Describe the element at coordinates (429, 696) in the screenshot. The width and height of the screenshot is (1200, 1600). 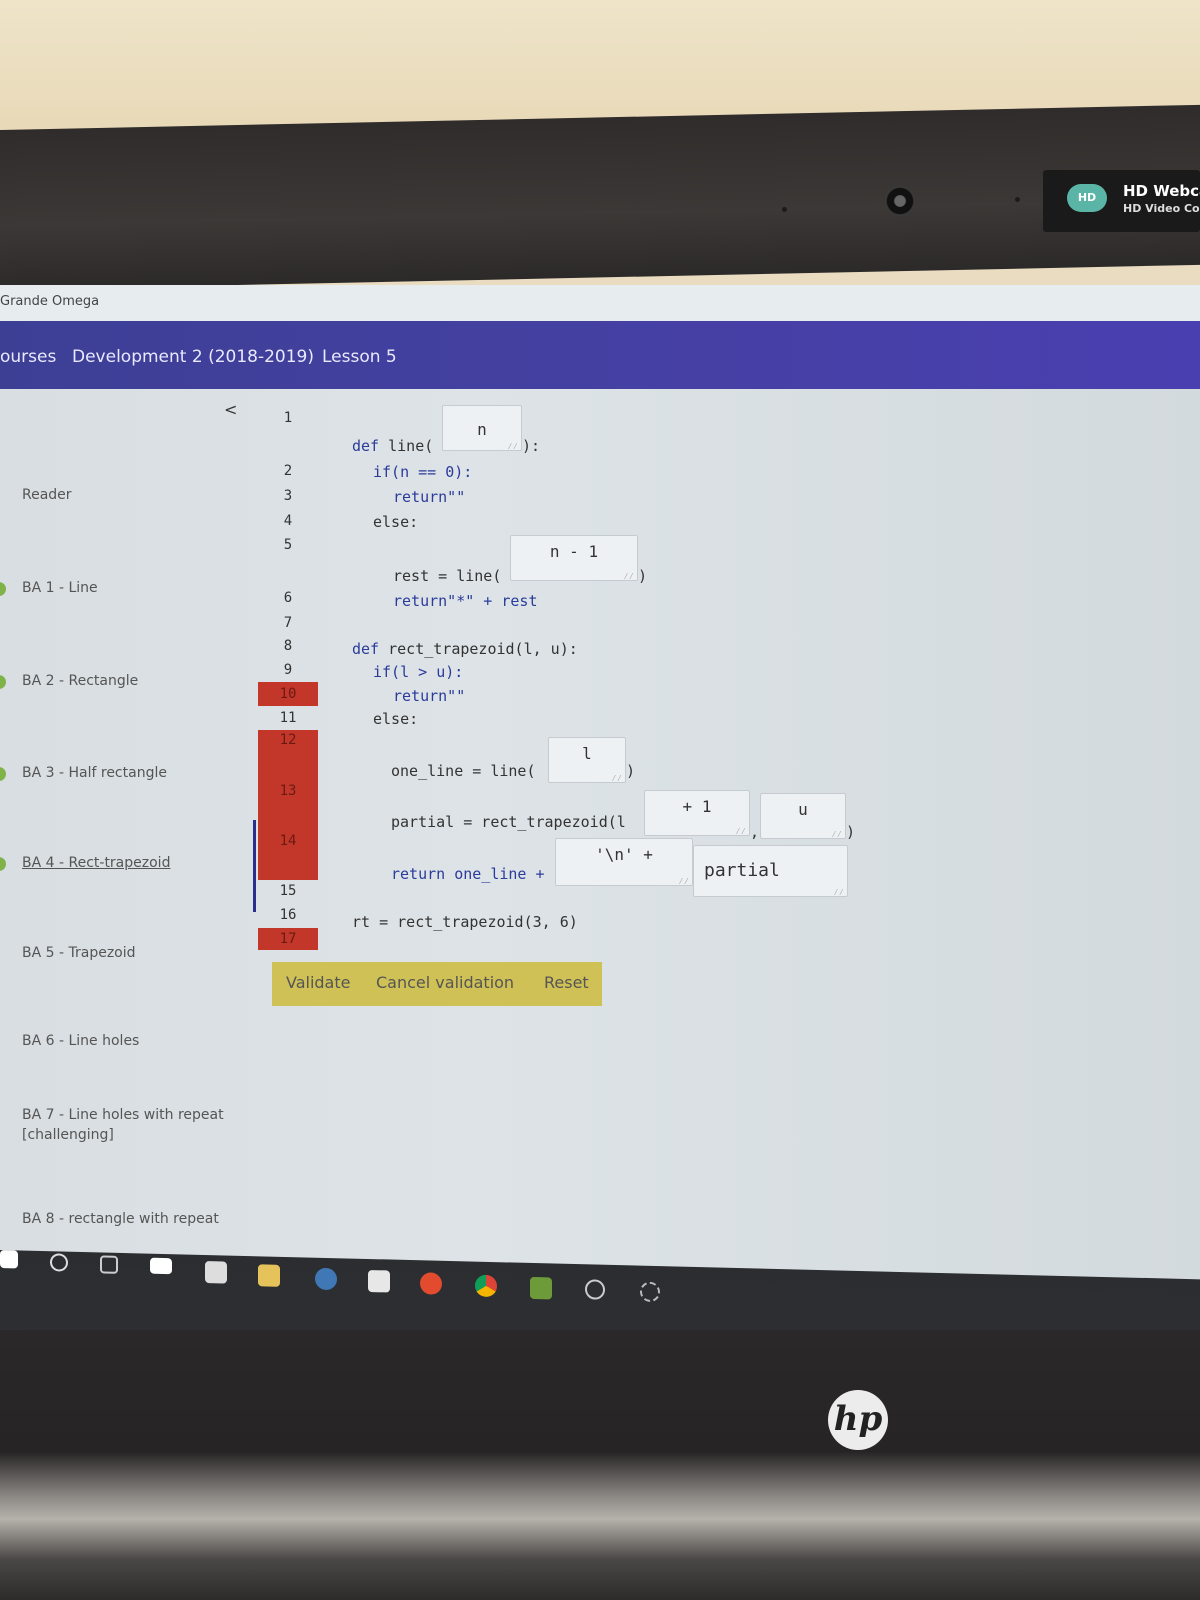
I see `code-line-10: return""` at that location.